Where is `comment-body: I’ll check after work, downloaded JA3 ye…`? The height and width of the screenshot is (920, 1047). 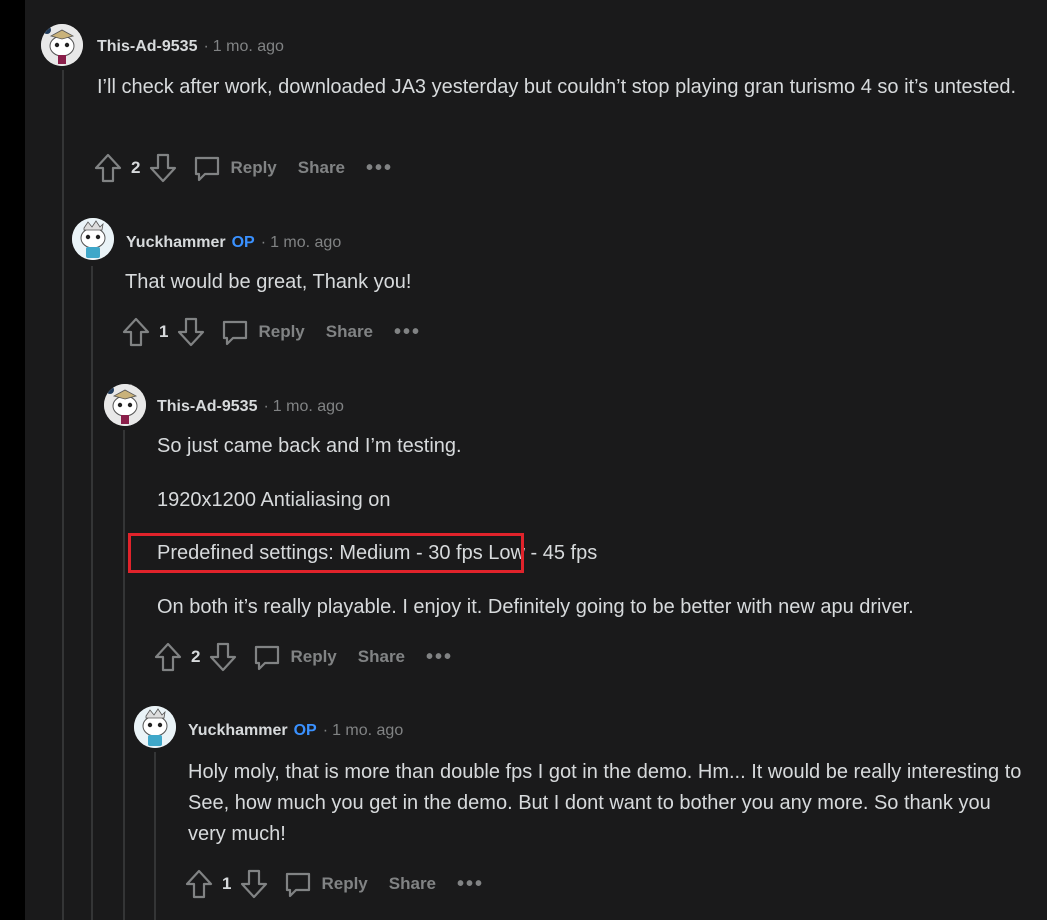
comment-body: I’ll check after work, downloaded JA3 ye… is located at coordinates (562, 87).